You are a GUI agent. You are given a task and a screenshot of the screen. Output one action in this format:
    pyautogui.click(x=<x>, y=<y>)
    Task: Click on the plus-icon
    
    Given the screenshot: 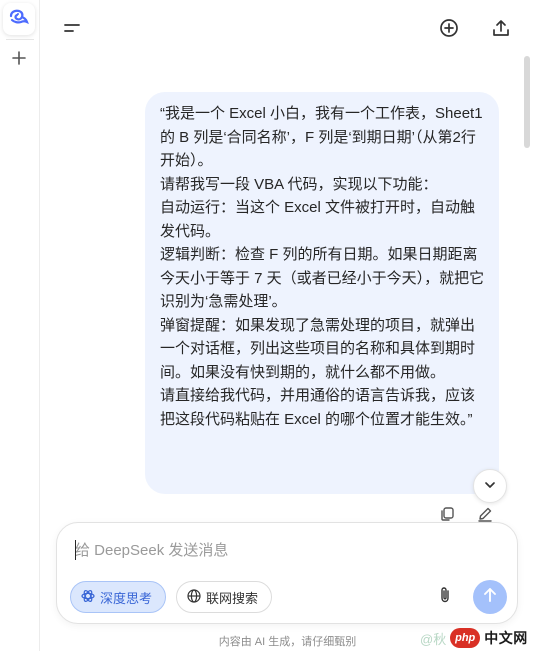 What is the action you would take?
    pyautogui.click(x=19, y=60)
    